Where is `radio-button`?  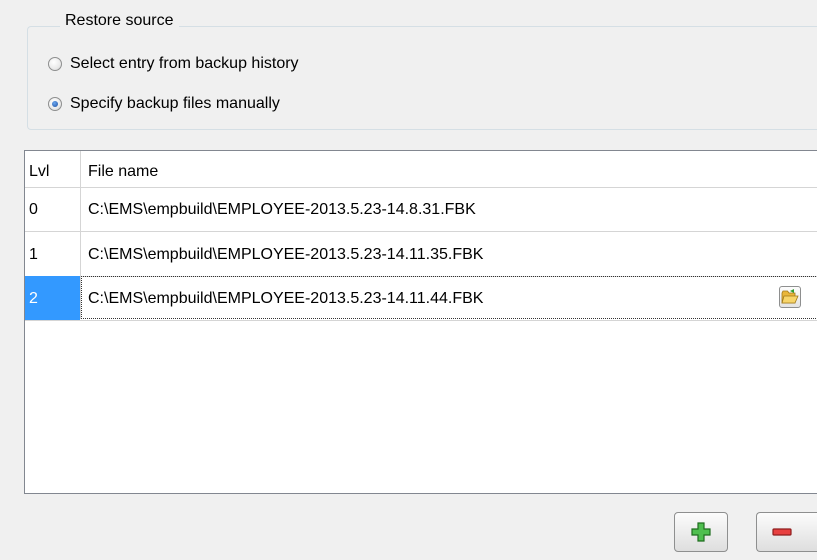 radio-button is located at coordinates (55, 64).